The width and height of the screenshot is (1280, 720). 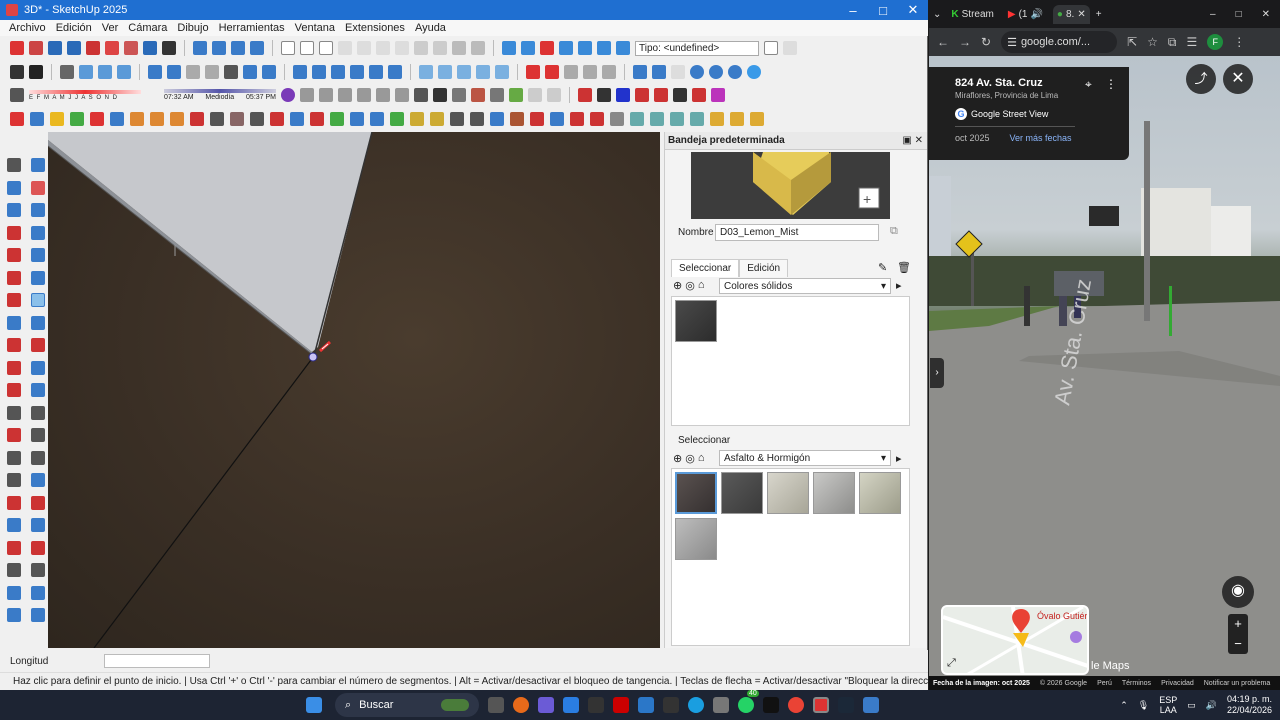 I want to click on explorer-icon, so click(x=721, y=705).